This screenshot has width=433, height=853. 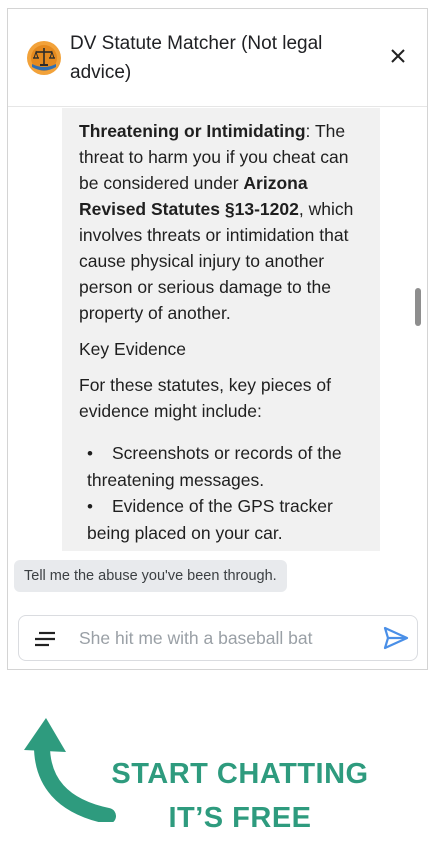 What do you see at coordinates (150, 576) in the screenshot?
I see `suggestion-chip: Tell me the abuse you've been through.` at bounding box center [150, 576].